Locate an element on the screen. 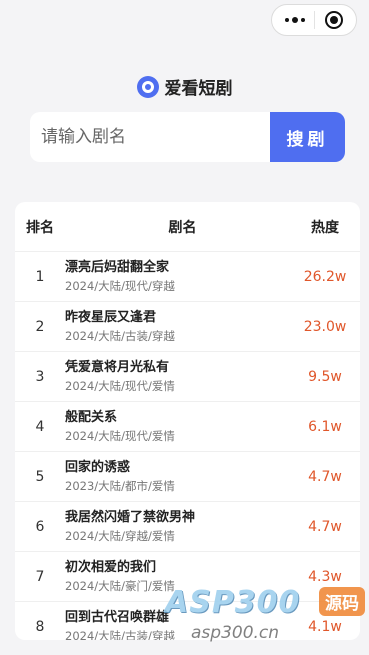 The image size is (369, 655). table-row: 2 昨夜星辰又逢君 2024/大陆/古装/穿越 23.0w is located at coordinates (187, 327).